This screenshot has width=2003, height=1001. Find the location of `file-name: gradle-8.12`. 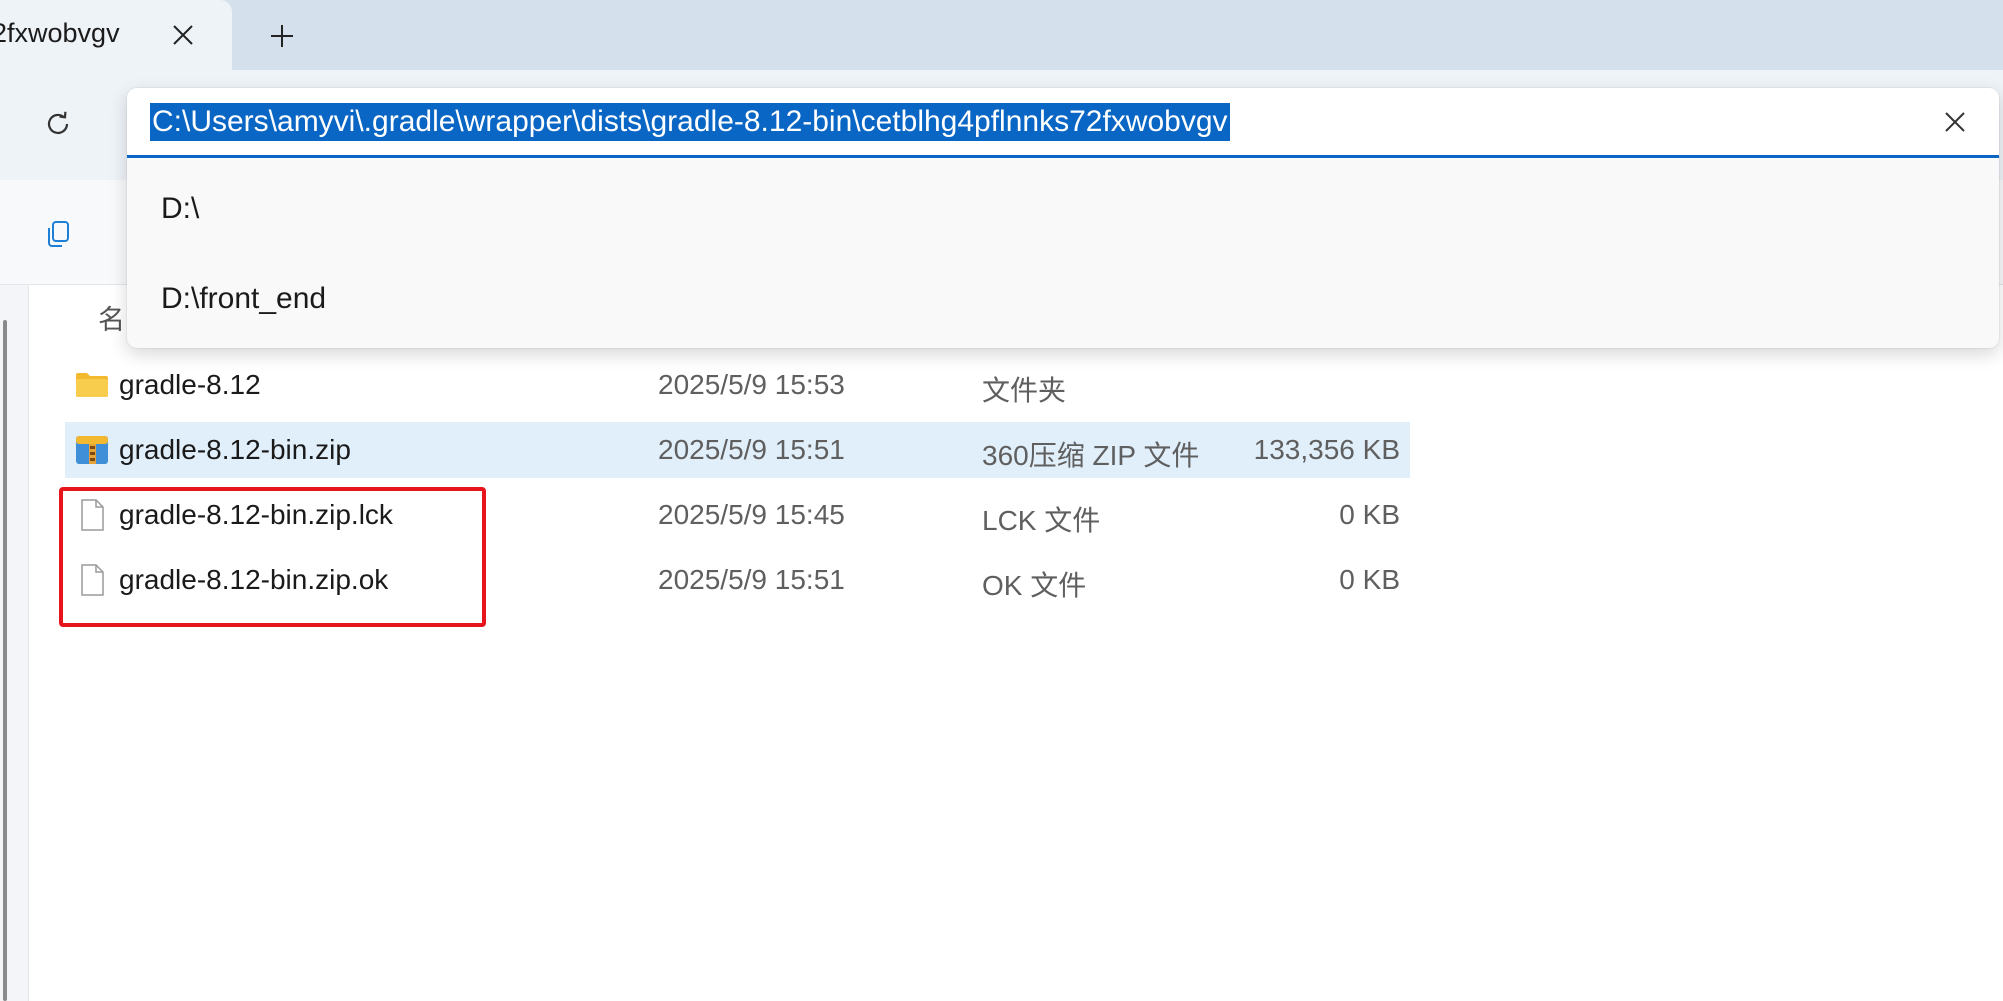

file-name: gradle-8.12 is located at coordinates (190, 384).